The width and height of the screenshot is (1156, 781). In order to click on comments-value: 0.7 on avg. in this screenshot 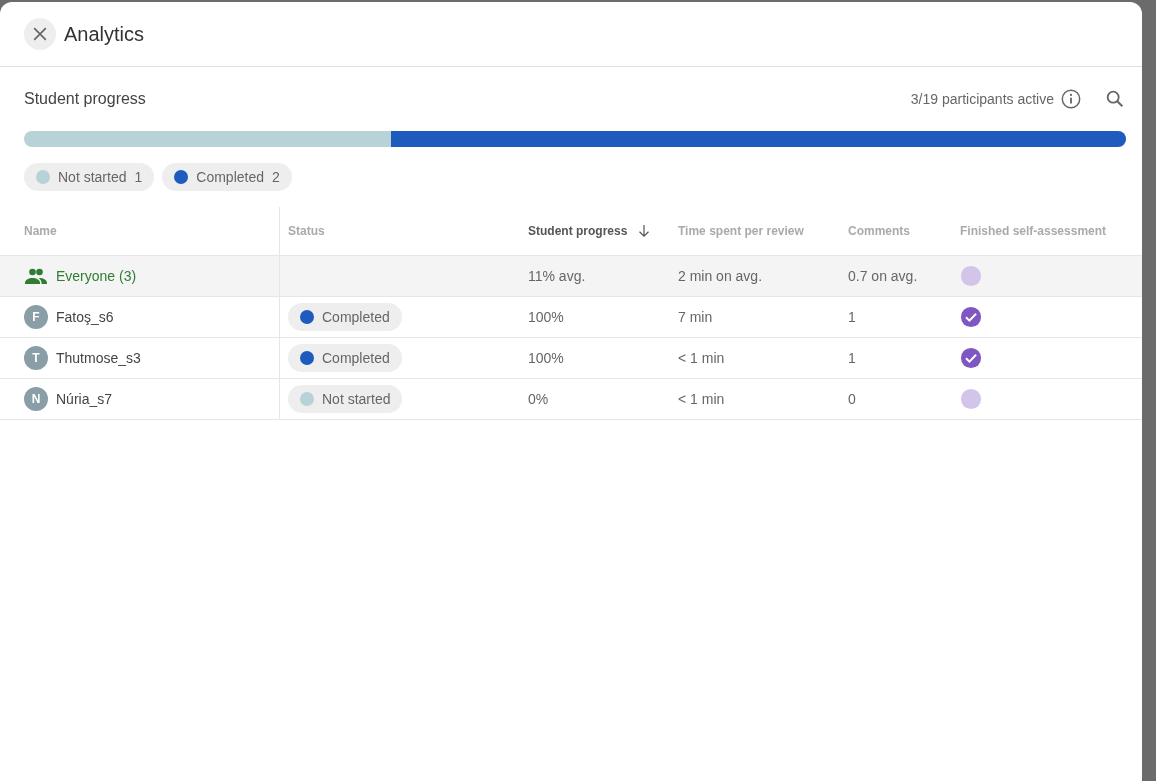, I will do `click(883, 276)`.